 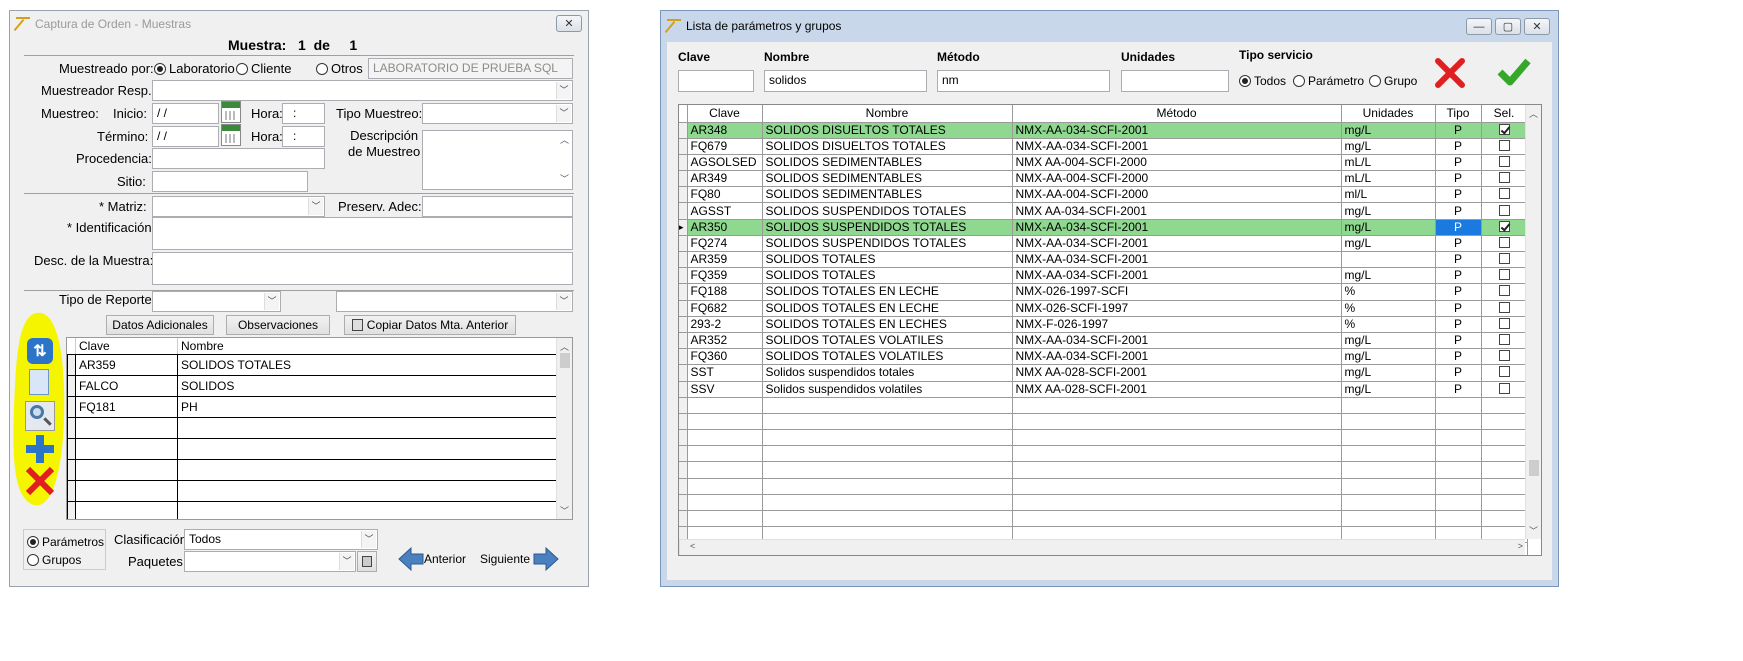 I want to click on cell-clave: FQ679, so click(x=725, y=146).